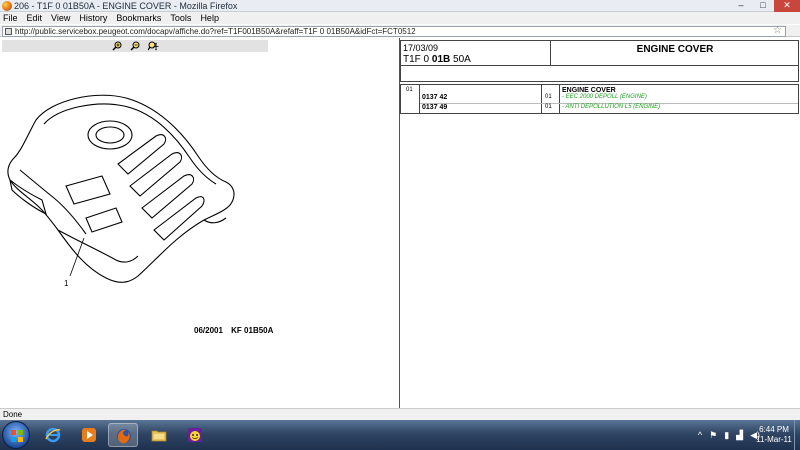 The image size is (800, 450). Describe the element at coordinates (409, 90) in the screenshot. I see `item-number: 01` at that location.